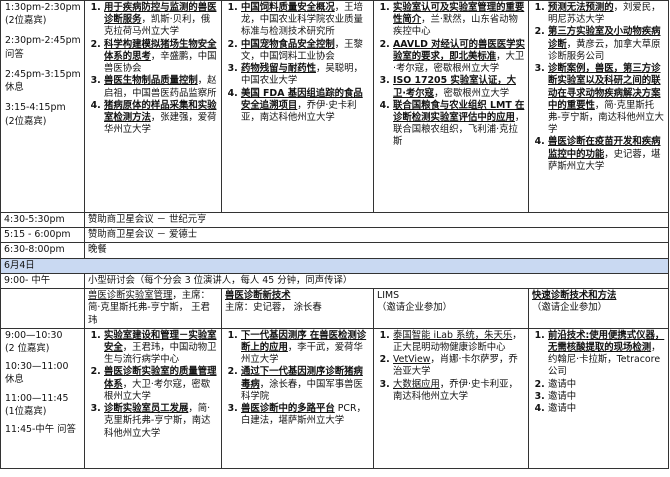  What do you see at coordinates (288, 44) in the screenshot?
I see `talk-title: 中国宠物食品安全控制` at bounding box center [288, 44].